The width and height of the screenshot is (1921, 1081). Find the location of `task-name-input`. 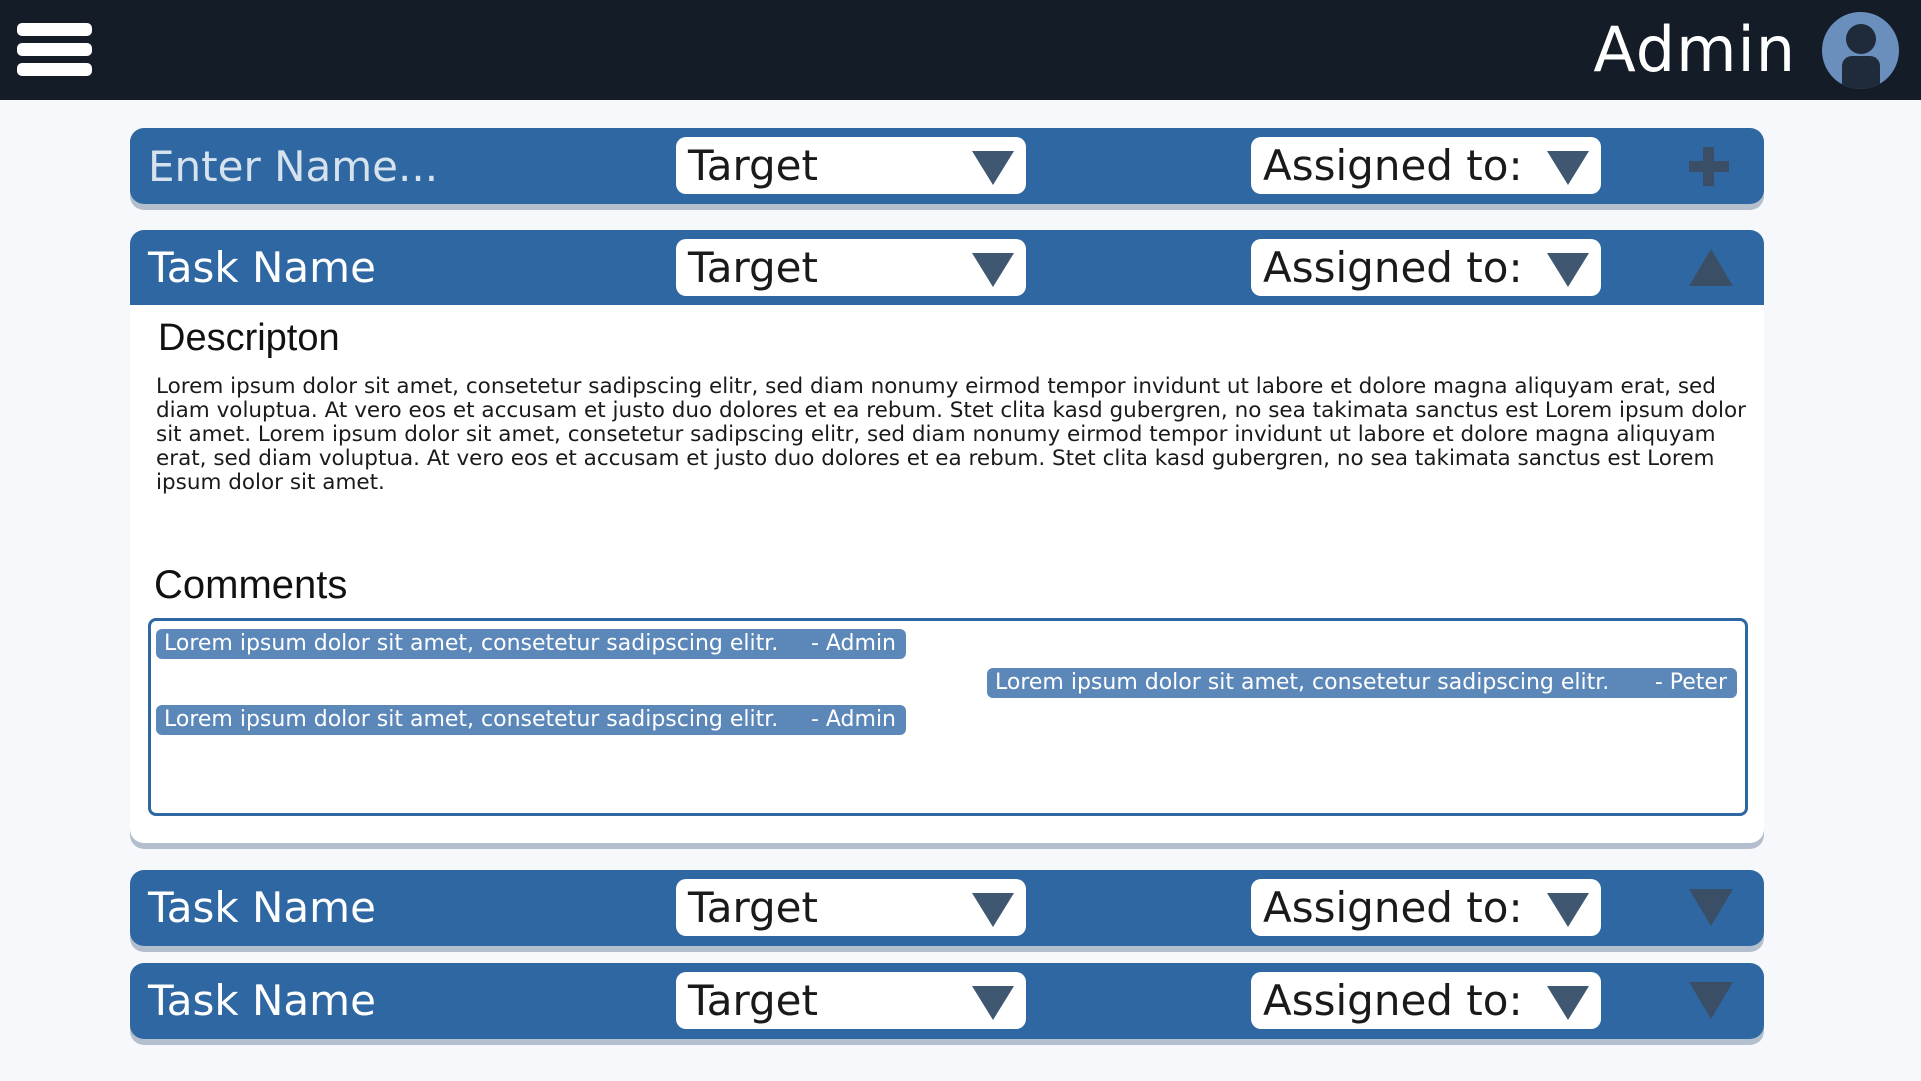

task-name-input is located at coordinates (388, 166).